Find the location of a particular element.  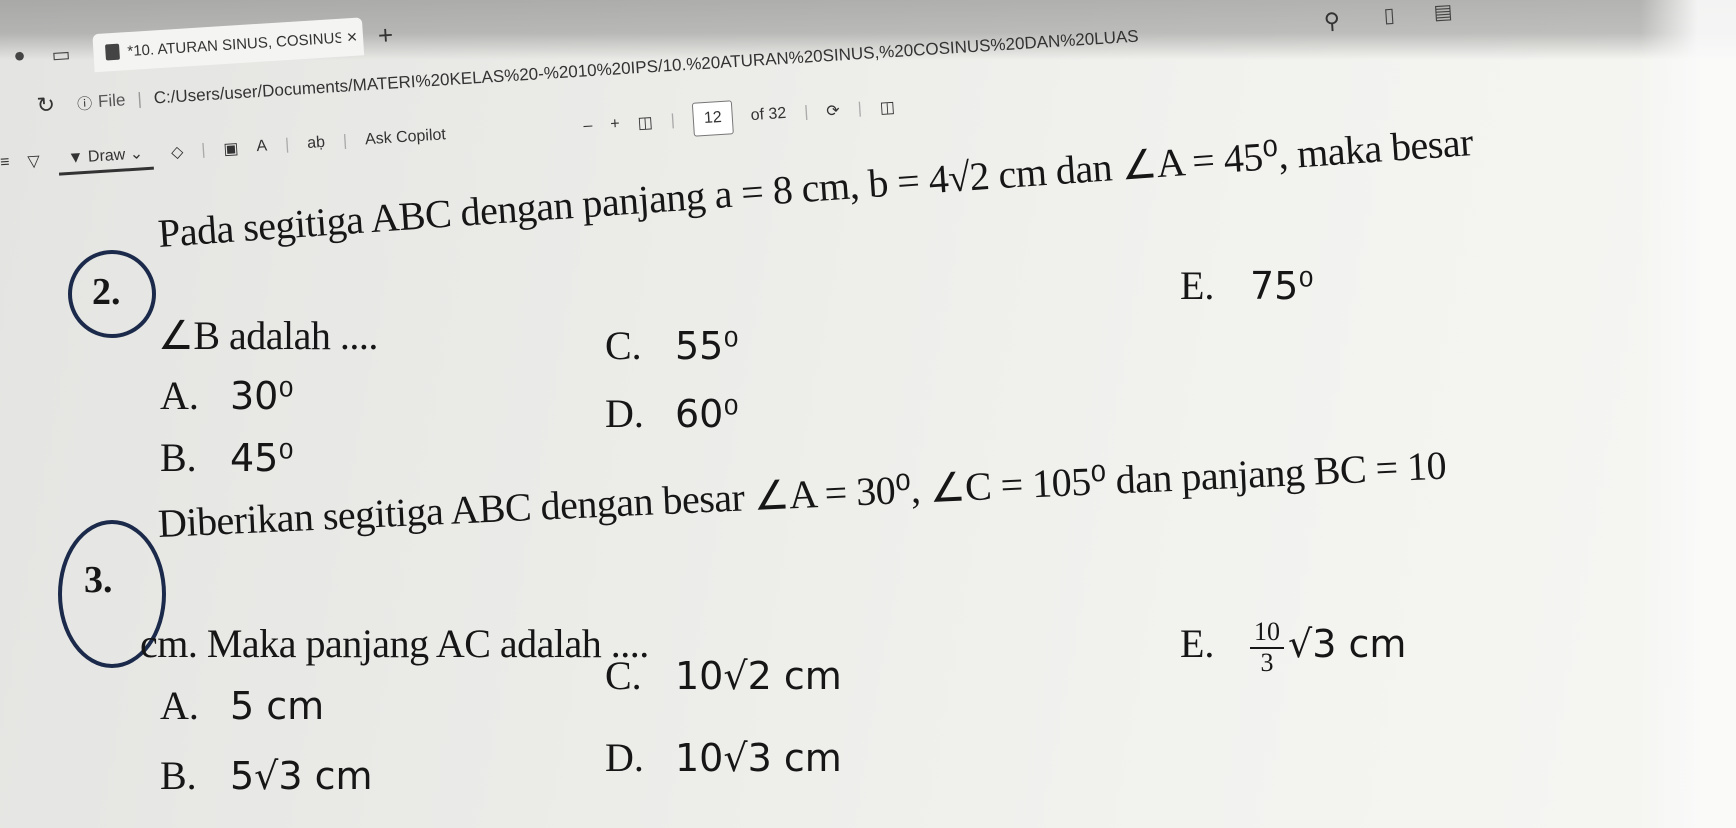

question-2-option-a: A. 30⁰ is located at coordinates (227, 395).